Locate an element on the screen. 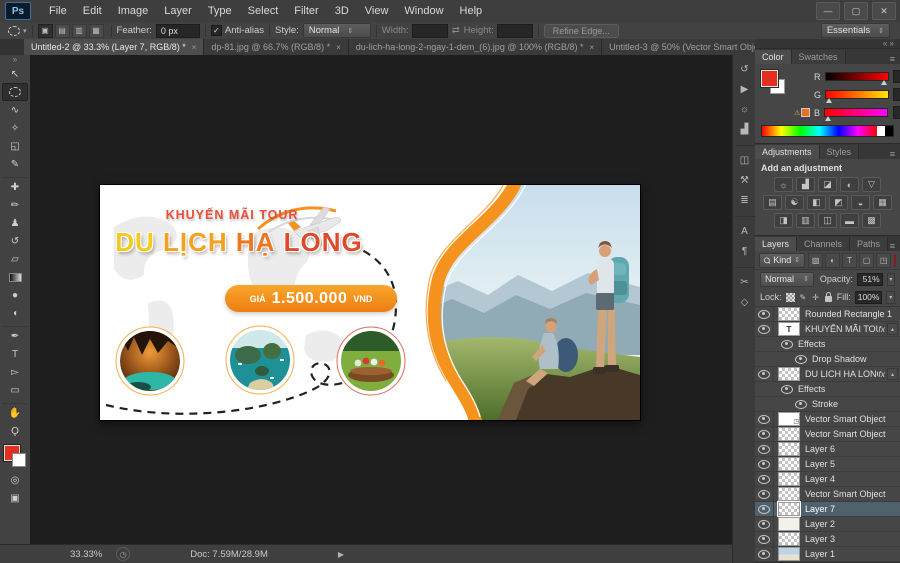  color-panel-menu-icon: ≡ is located at coordinates (895, 59).